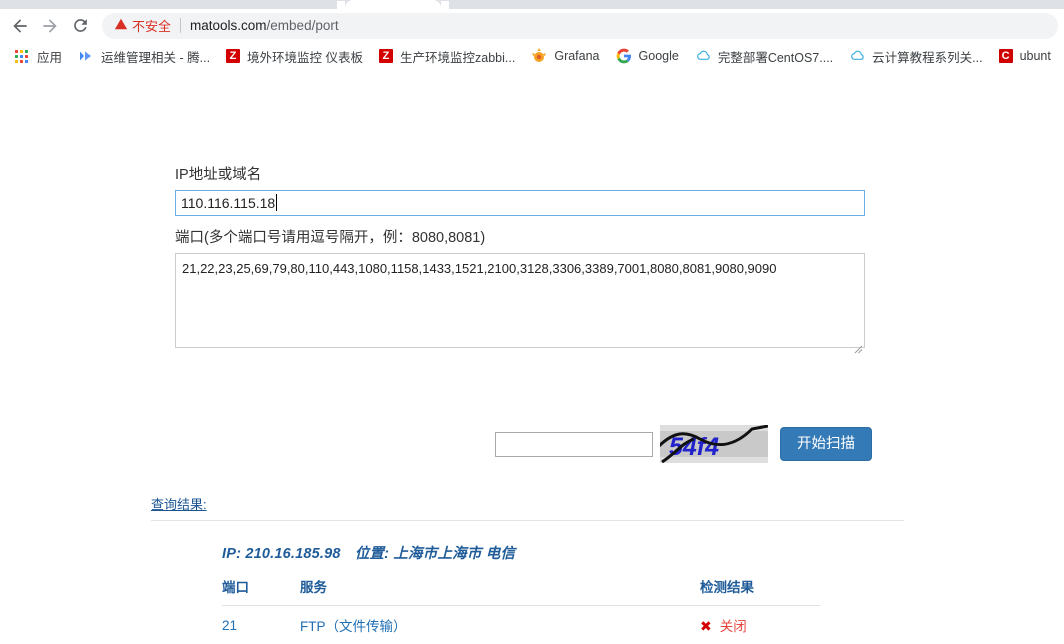  I want to click on bookmark-label: ubunt, so click(1035, 56).